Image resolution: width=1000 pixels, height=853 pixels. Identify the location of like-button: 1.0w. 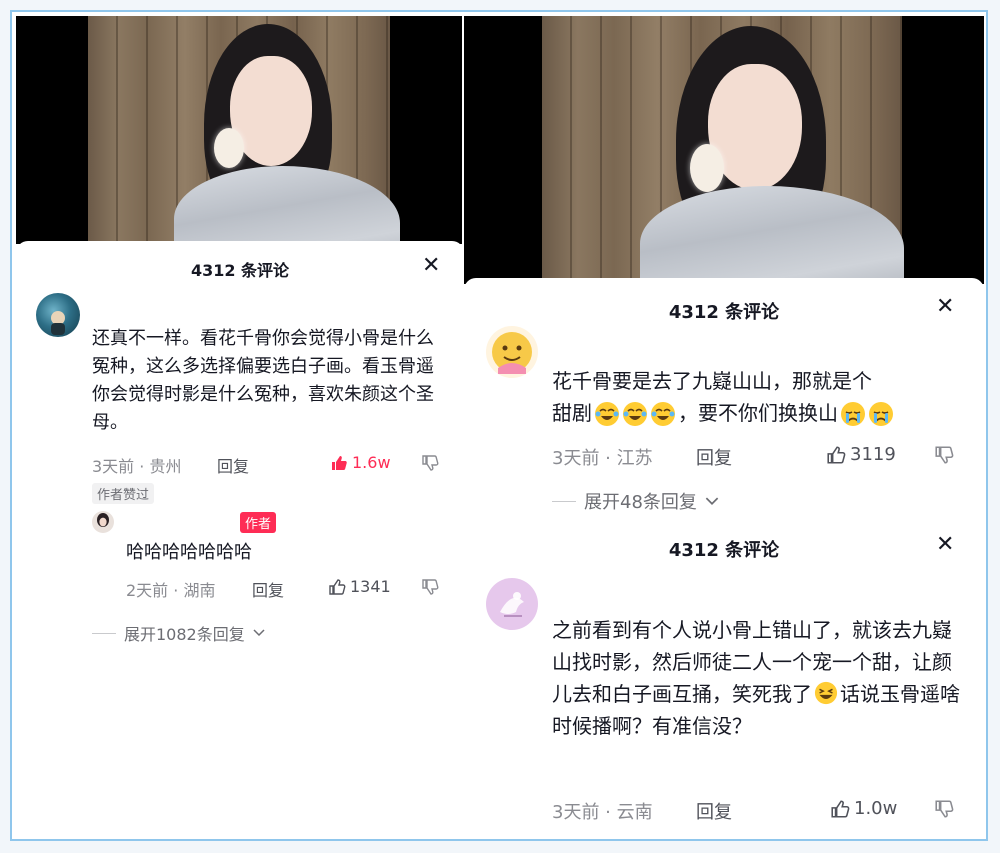
(863, 808).